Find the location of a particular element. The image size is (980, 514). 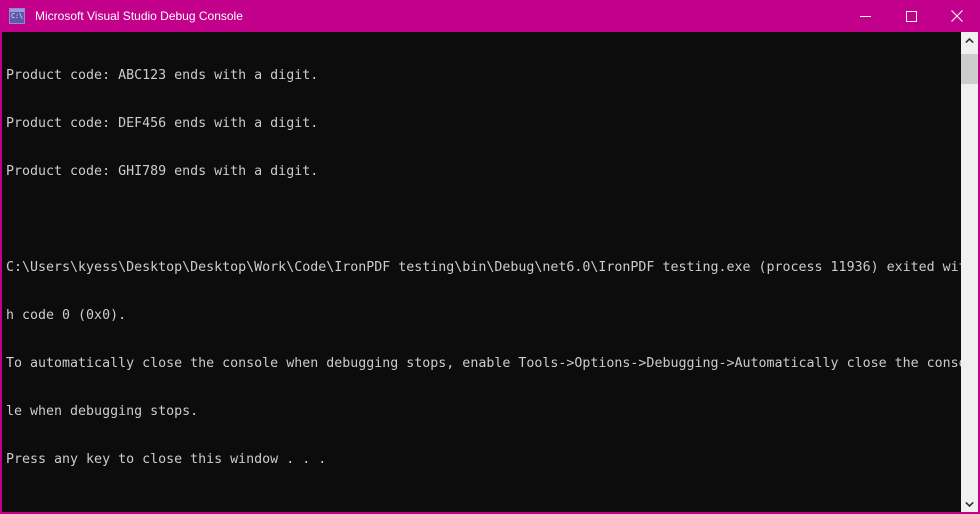

vertical-scrollbar is located at coordinates (969, 272).